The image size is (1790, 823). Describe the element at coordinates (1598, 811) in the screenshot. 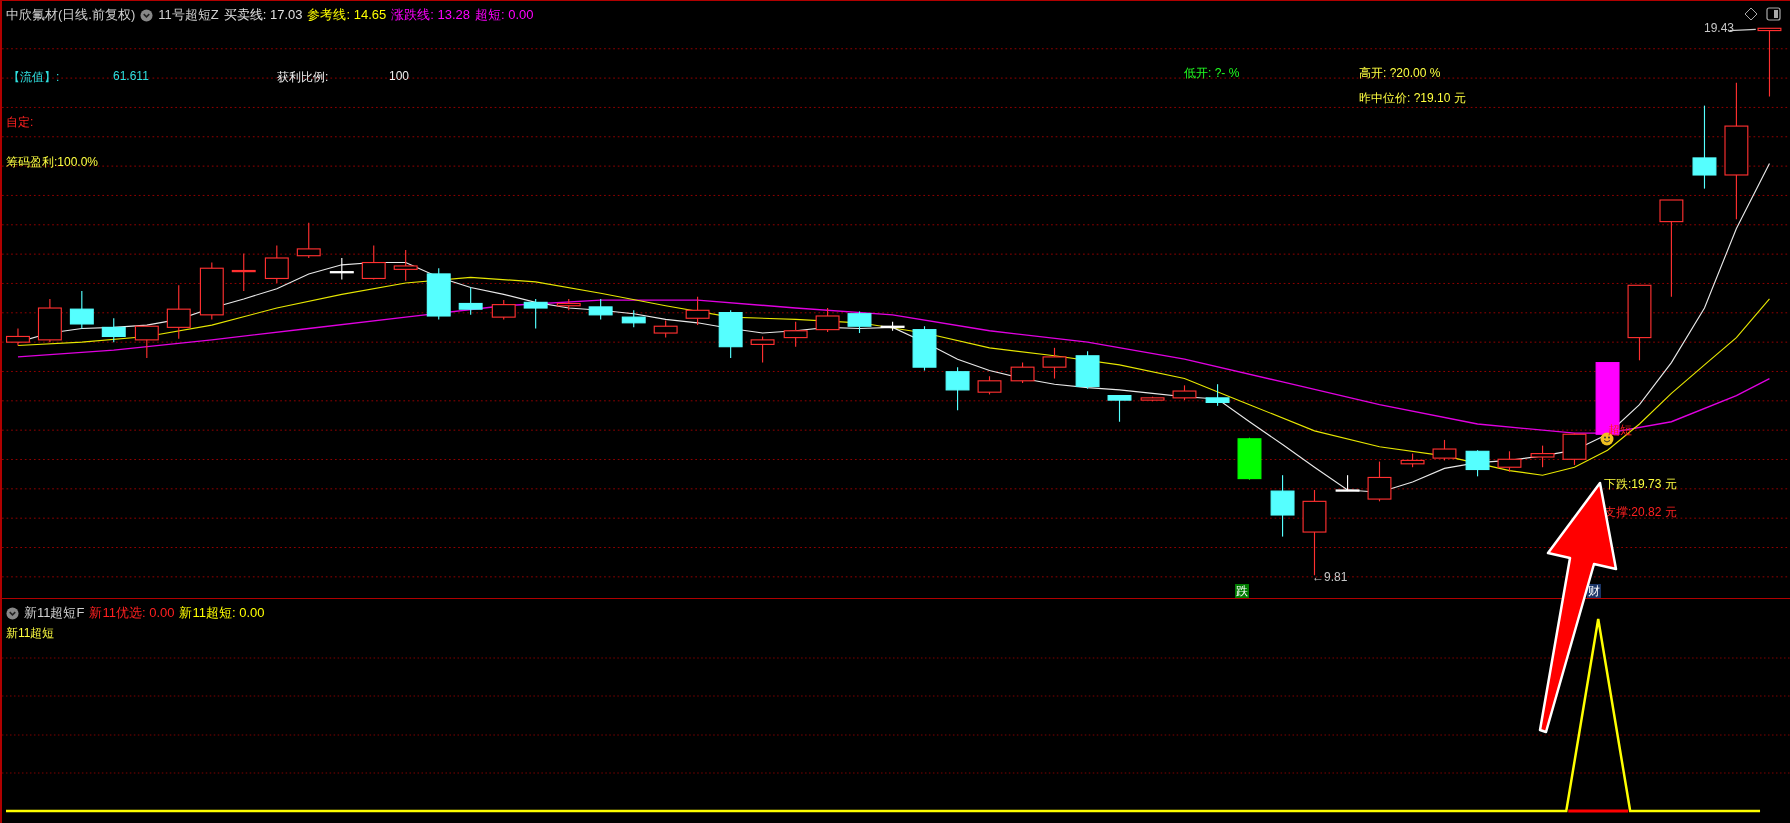

I see `indicator-bar` at that location.